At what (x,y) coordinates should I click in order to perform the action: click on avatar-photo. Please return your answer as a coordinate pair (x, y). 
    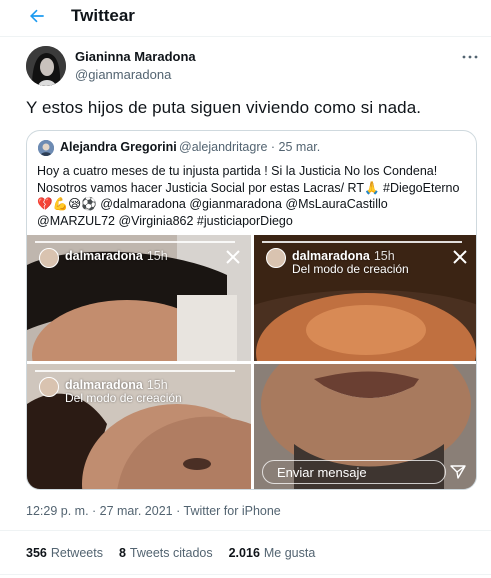
    Looking at the image, I should click on (46, 66).